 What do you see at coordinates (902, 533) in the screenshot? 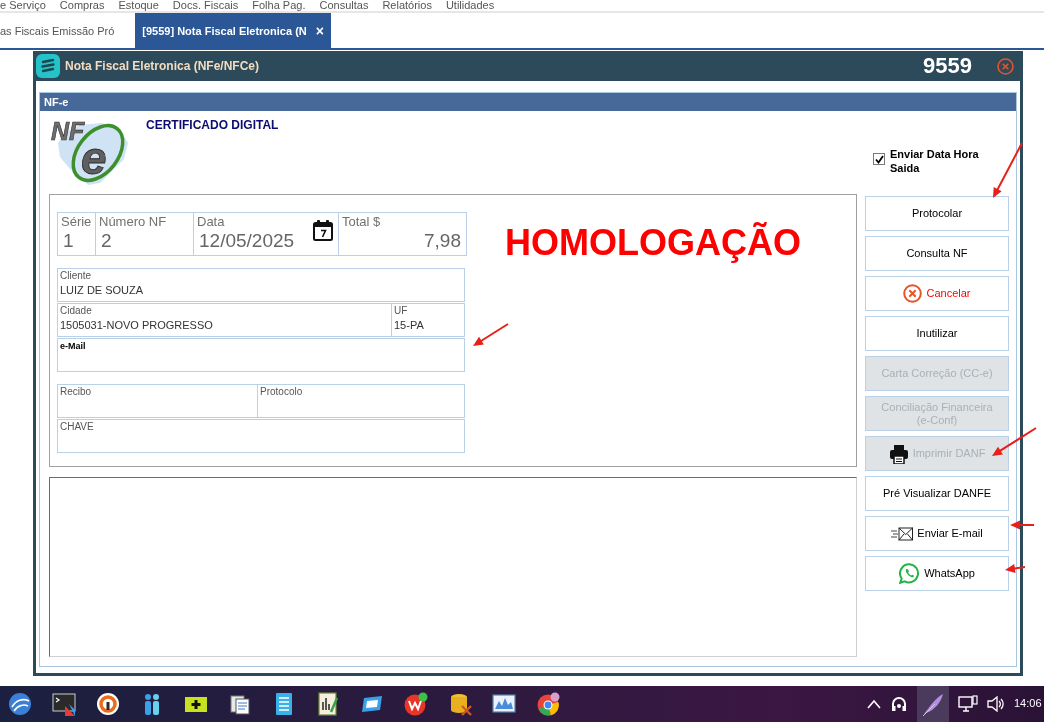
I see `envelope-icon` at bounding box center [902, 533].